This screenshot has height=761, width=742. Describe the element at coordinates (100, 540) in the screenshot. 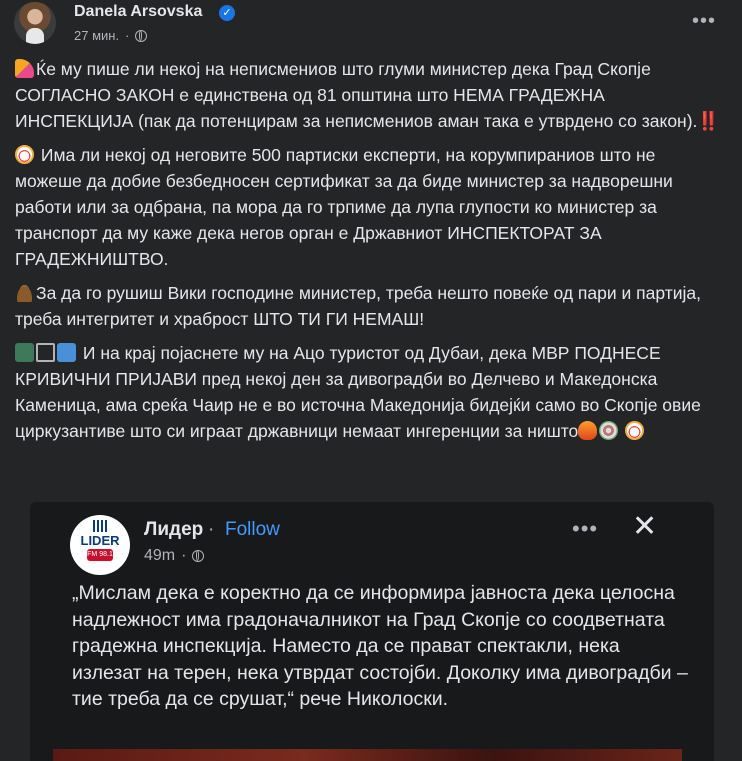

I see `logo-word: LIDER` at that location.